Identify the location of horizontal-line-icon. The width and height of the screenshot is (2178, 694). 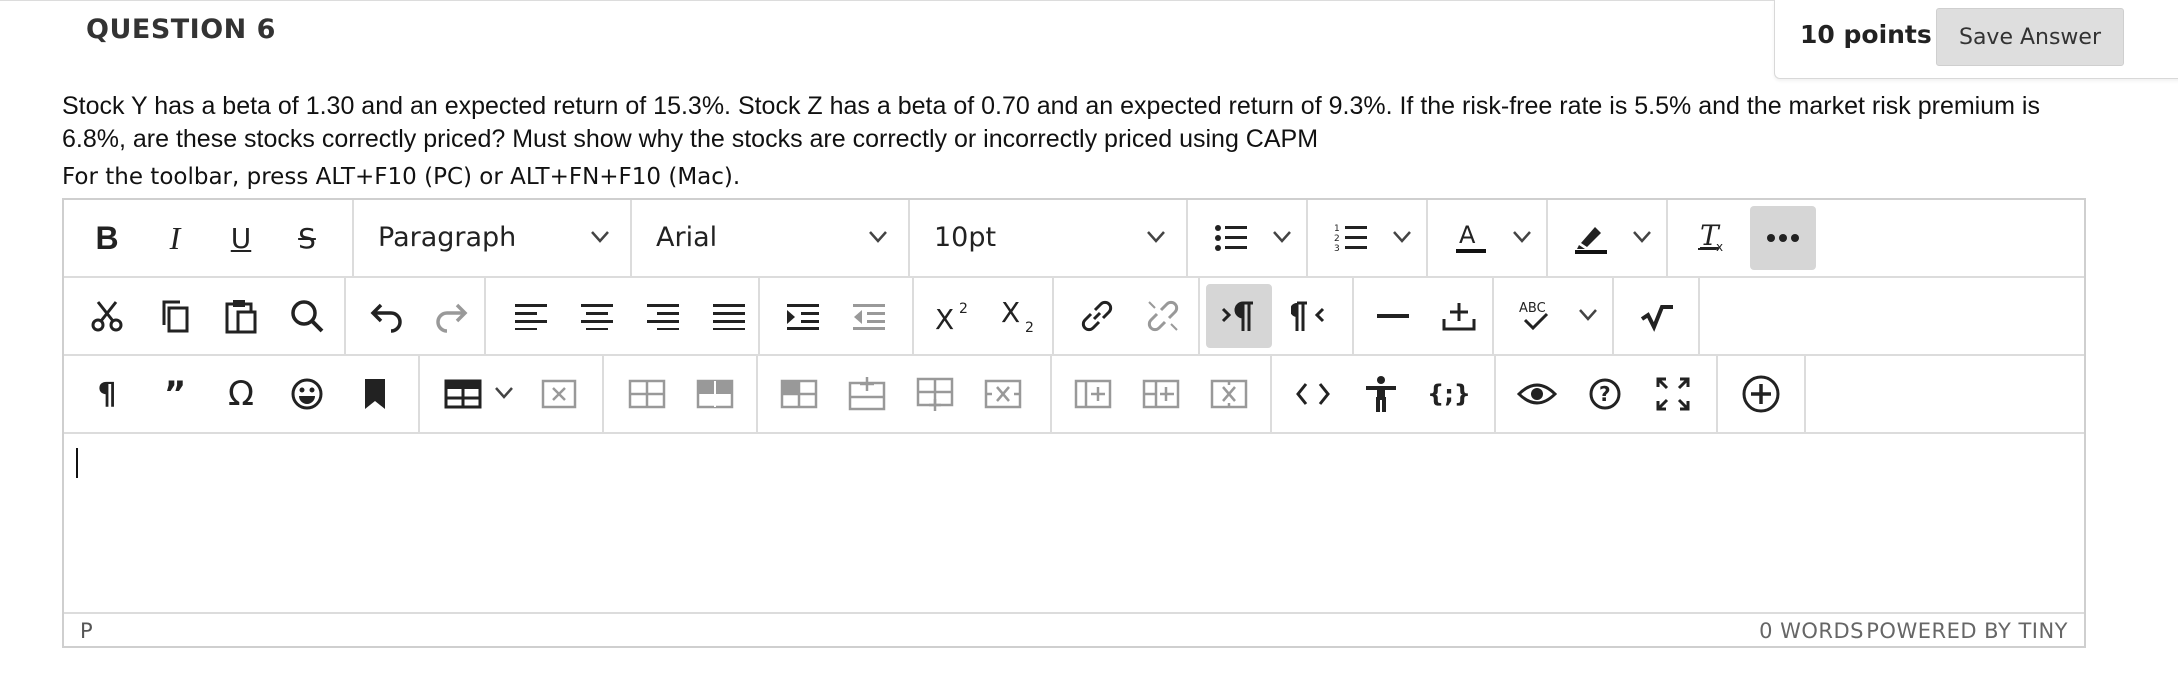
(1393, 316).